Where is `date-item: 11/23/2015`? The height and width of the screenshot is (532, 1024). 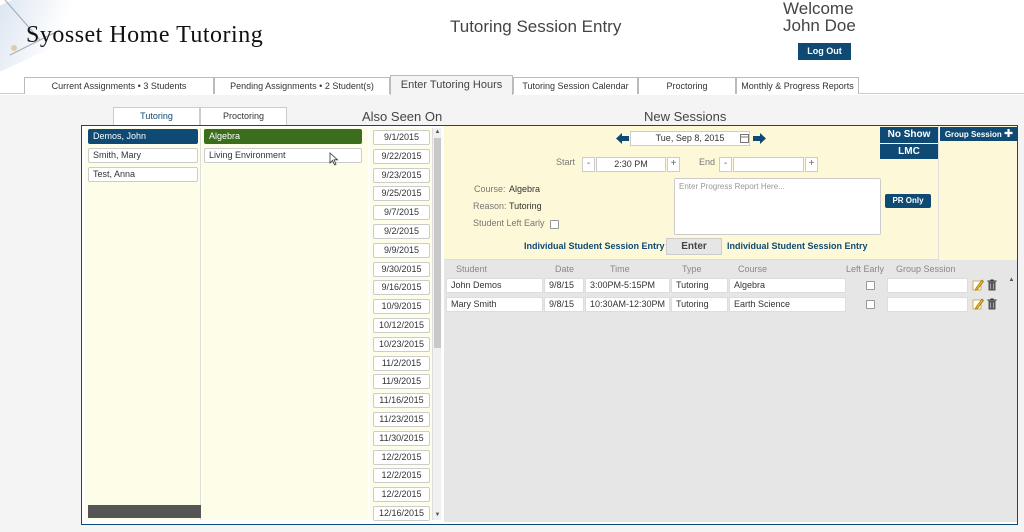
date-item: 11/23/2015 is located at coordinates (401, 419).